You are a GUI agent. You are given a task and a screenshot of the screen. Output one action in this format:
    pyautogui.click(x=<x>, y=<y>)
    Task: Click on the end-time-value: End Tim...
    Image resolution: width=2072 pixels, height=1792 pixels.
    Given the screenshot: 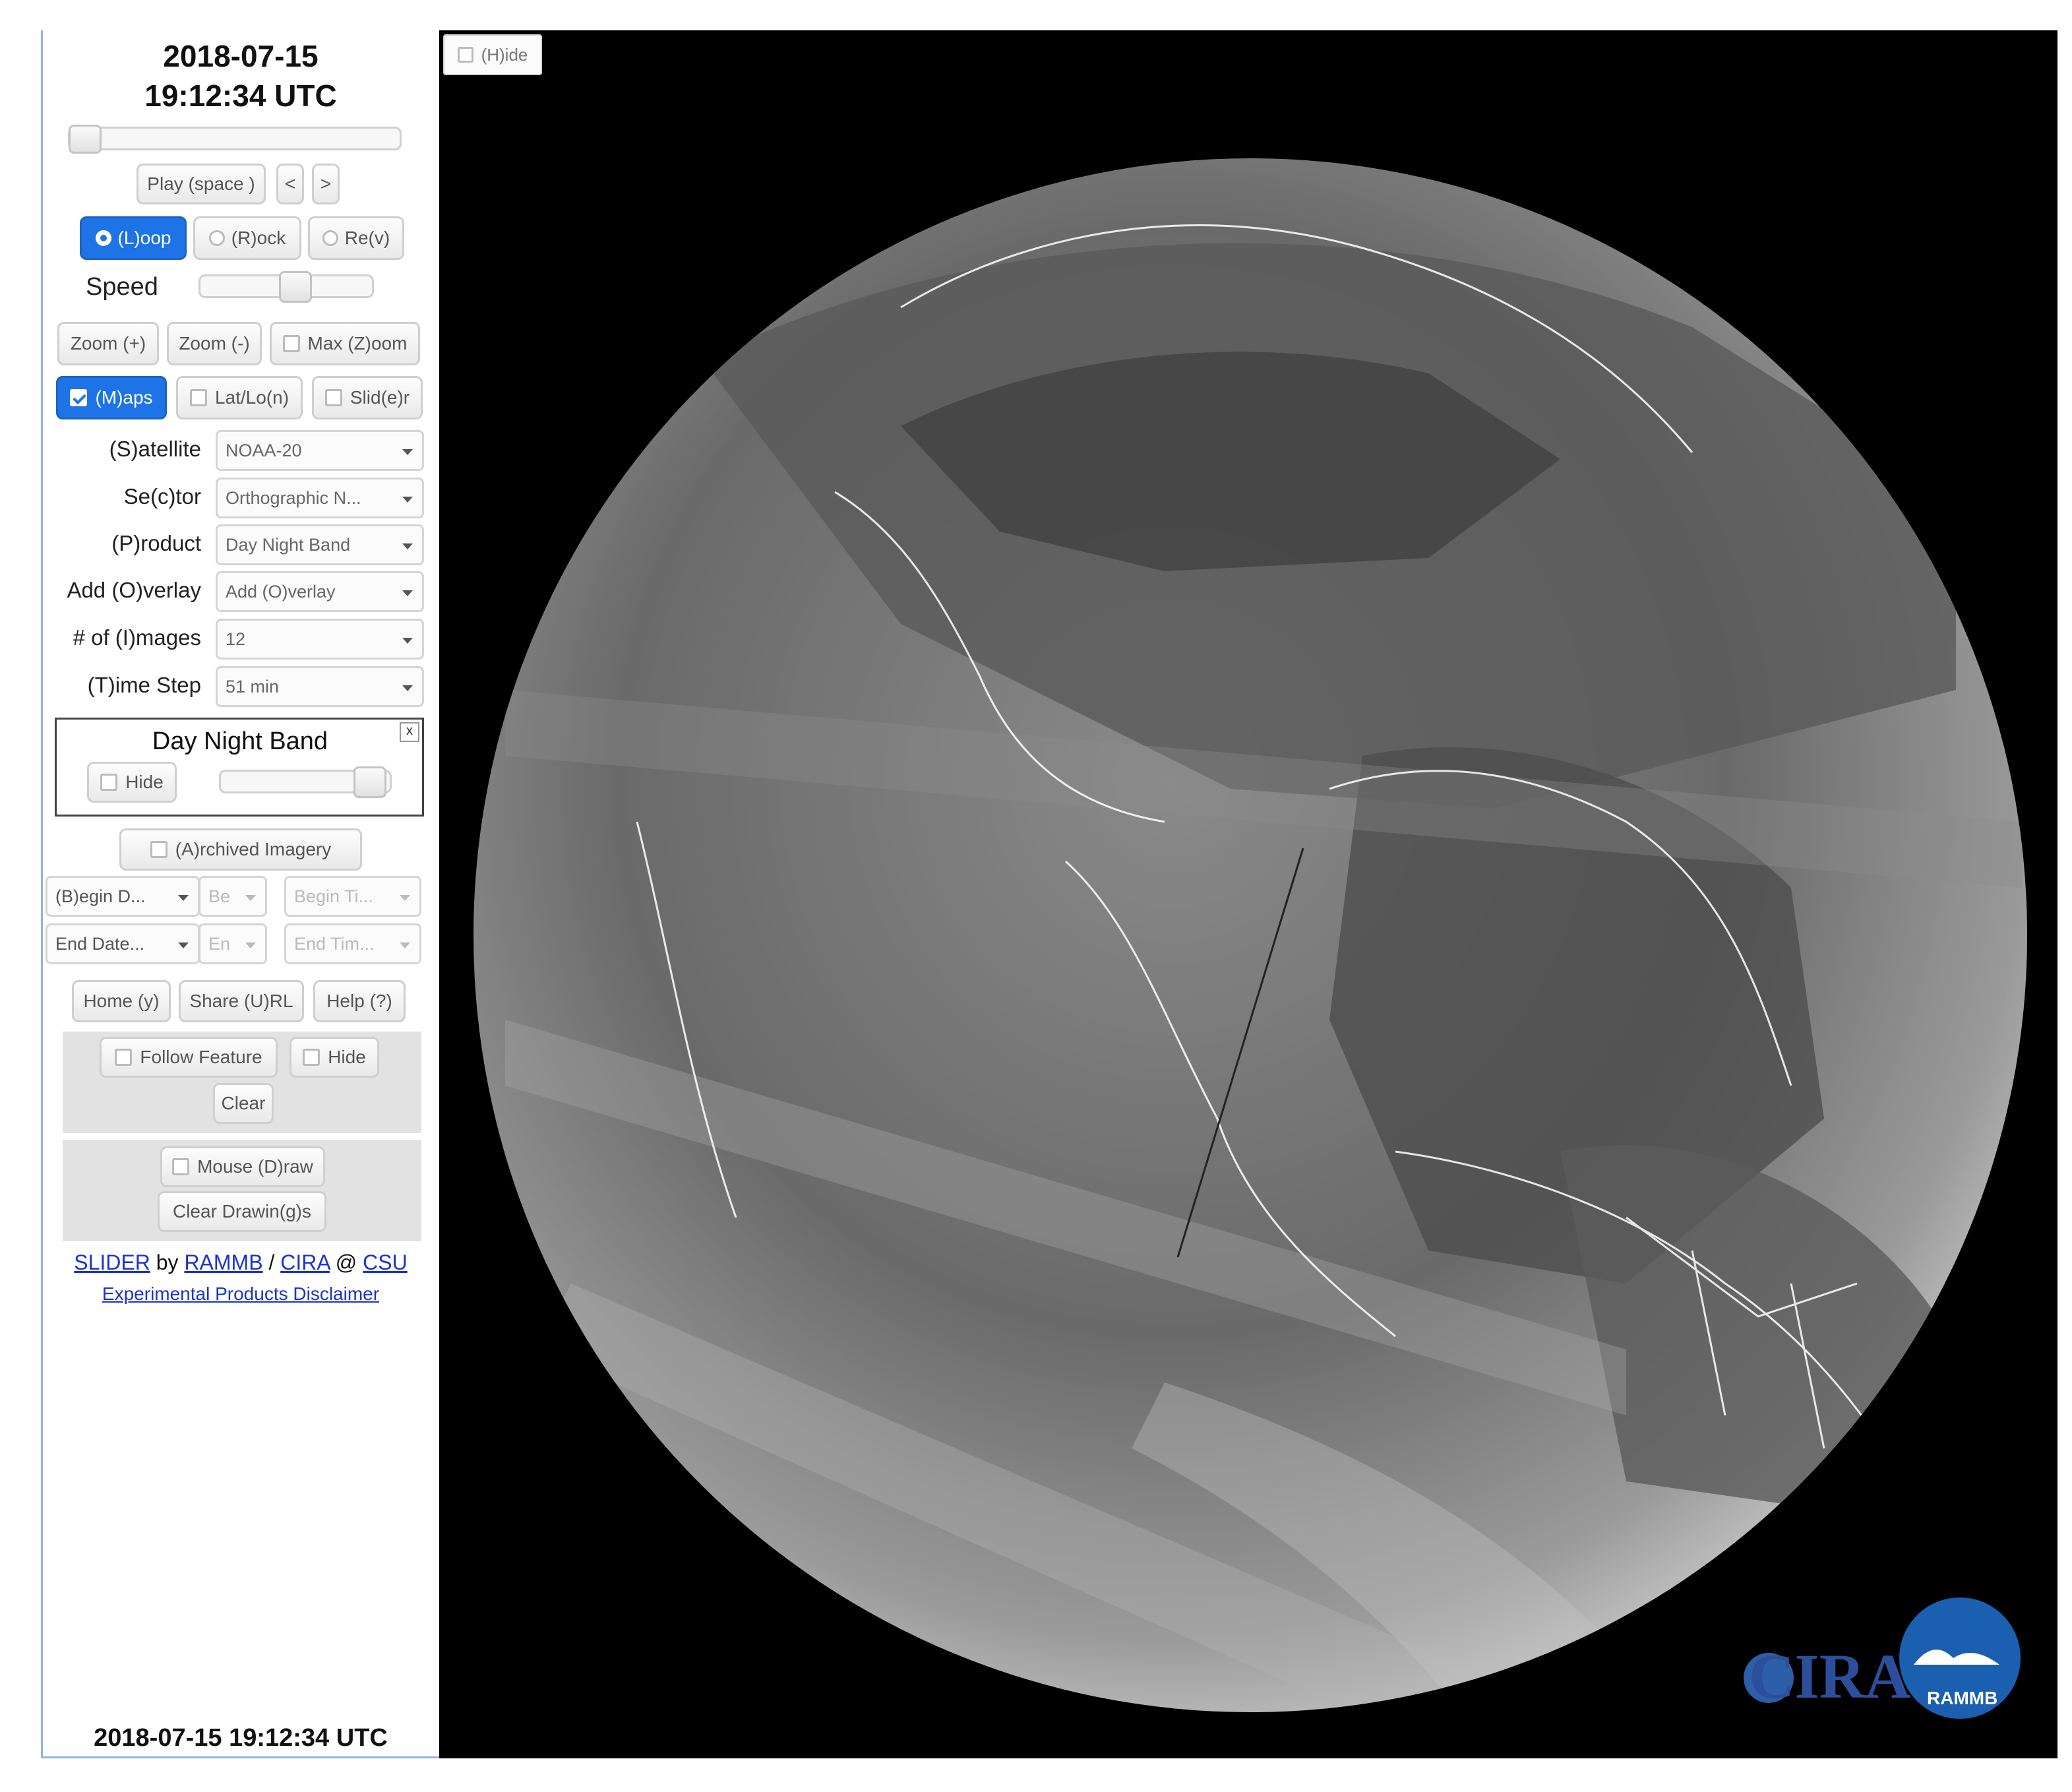 What is the action you would take?
    pyautogui.click(x=334, y=944)
    